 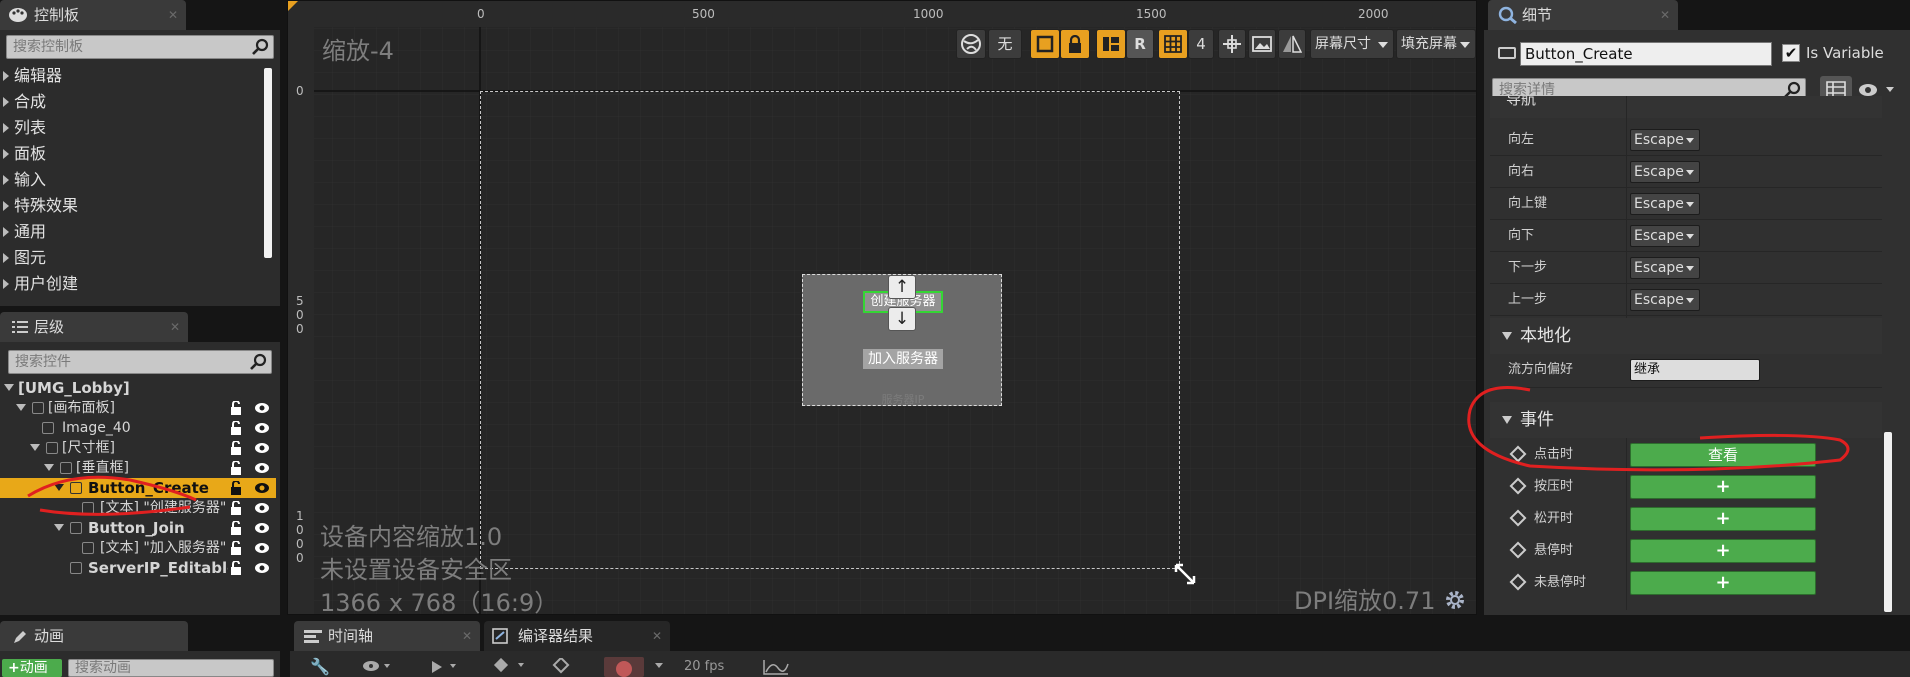 What do you see at coordinates (1665, 172) in the screenshot?
I see `nav-right-dropdown: Escape` at bounding box center [1665, 172].